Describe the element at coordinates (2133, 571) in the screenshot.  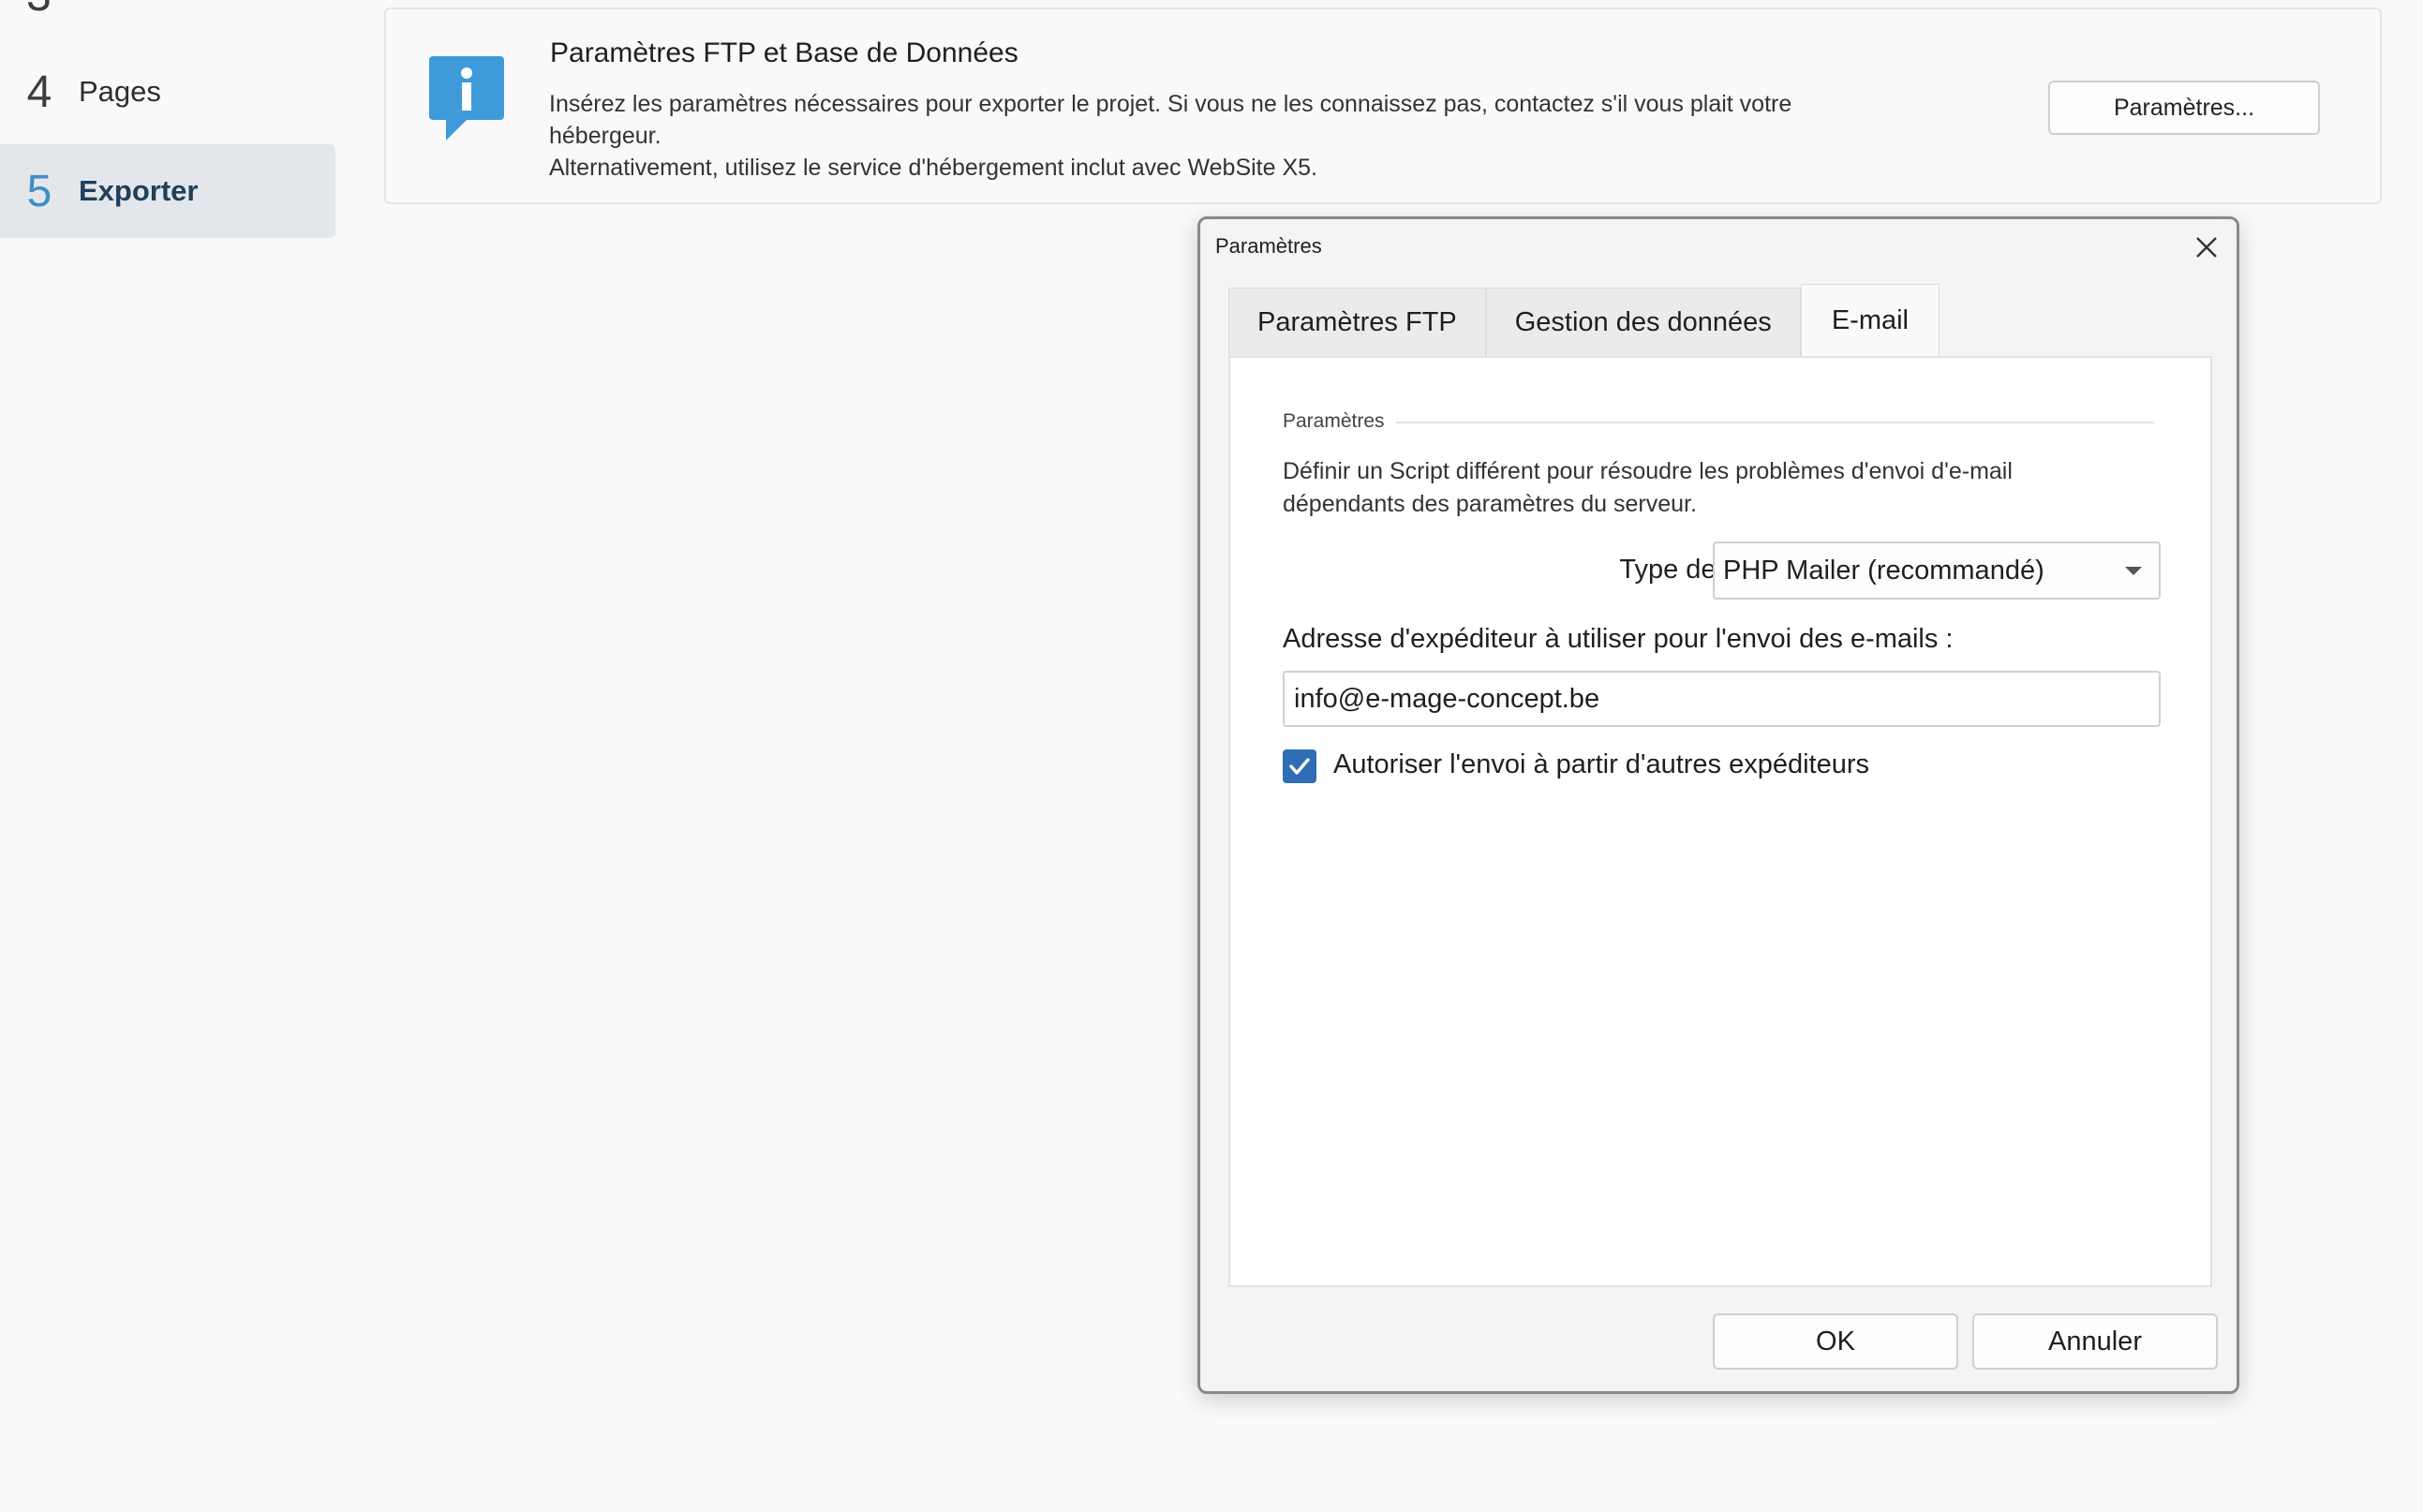
I see `chevron-down-icon` at that location.